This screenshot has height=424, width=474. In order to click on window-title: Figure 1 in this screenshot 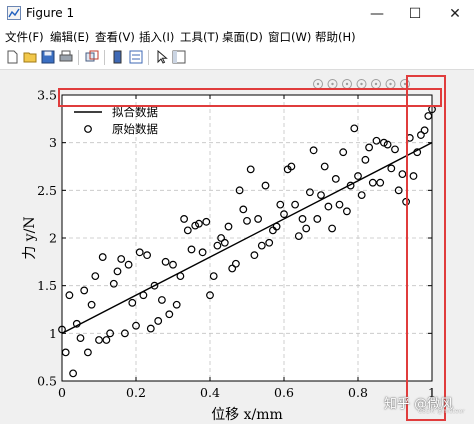, I will do `click(50, 13)`.